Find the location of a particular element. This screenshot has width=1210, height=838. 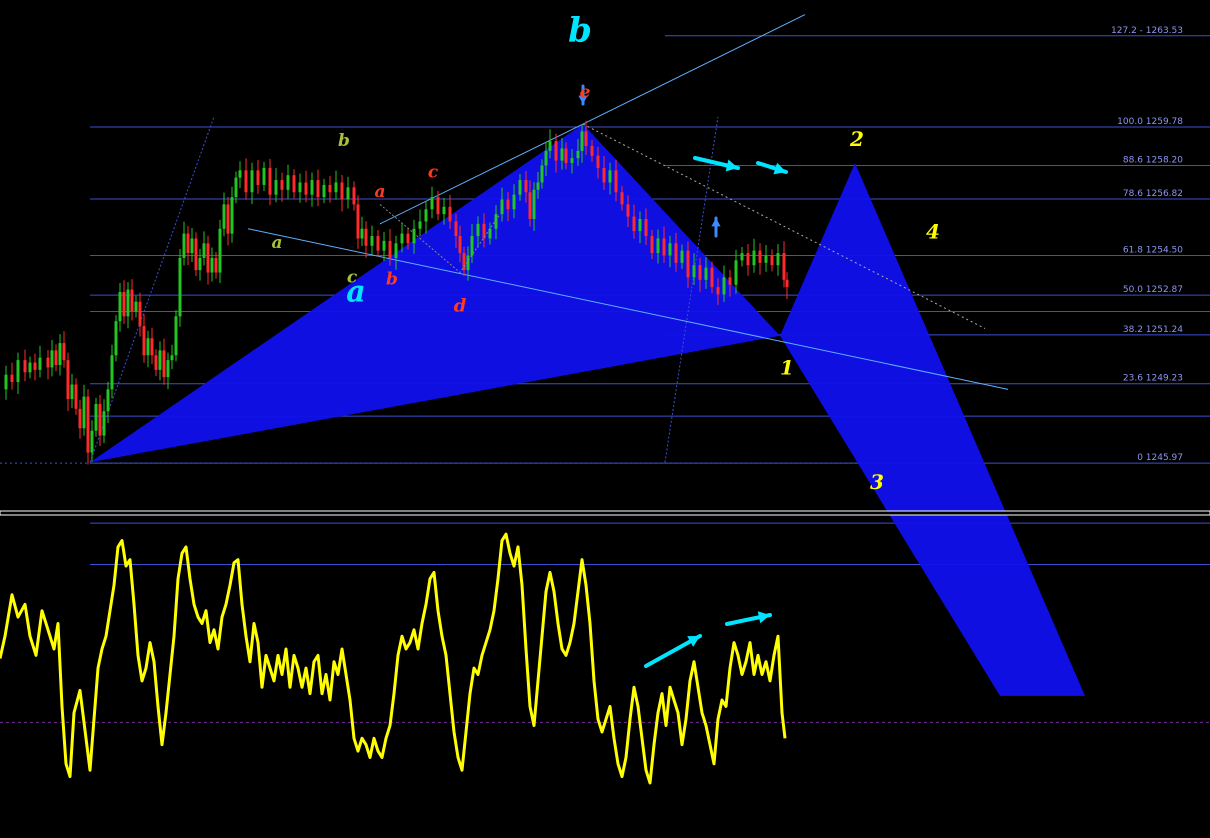

wave-label: c is located at coordinates (433, 173).